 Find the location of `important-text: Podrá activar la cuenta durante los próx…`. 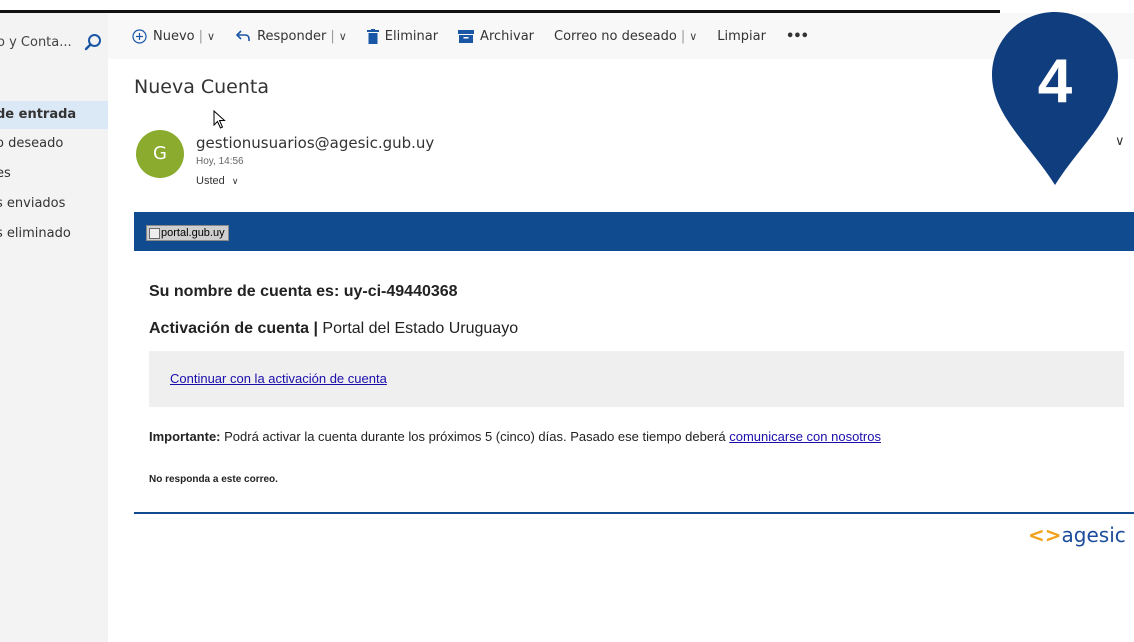

important-text: Podrá activar la cuenta durante los próx… is located at coordinates (475, 436).